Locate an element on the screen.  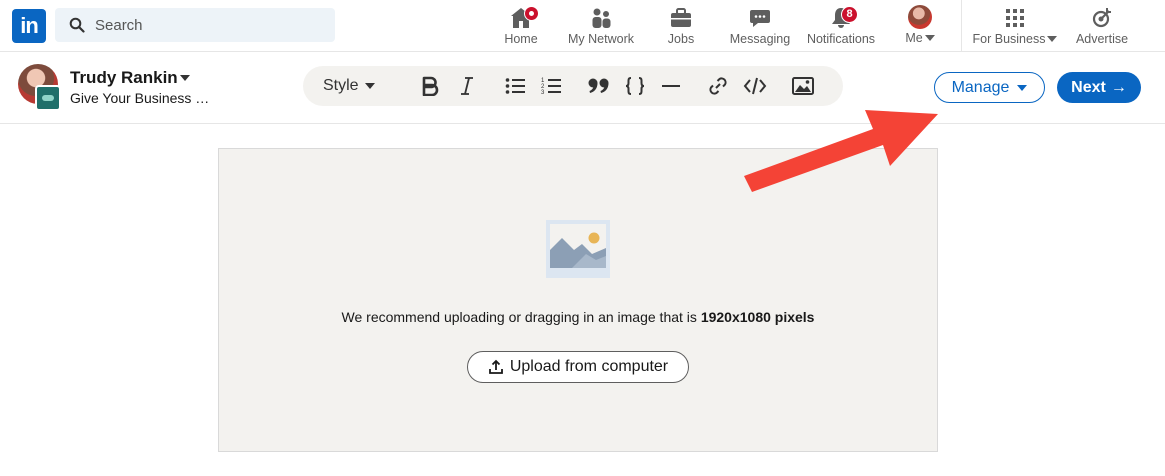
quote-button is located at coordinates (599, 86).